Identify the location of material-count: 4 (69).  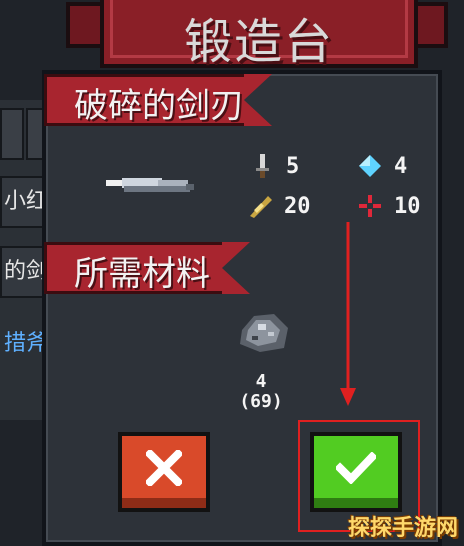
(261, 392).